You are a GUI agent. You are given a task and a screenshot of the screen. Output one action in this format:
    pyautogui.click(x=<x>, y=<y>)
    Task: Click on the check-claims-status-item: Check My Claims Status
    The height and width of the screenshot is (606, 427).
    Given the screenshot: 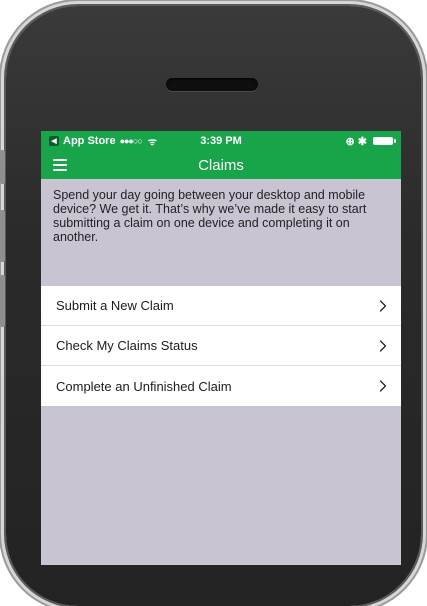 What is the action you would take?
    pyautogui.click(x=221, y=346)
    